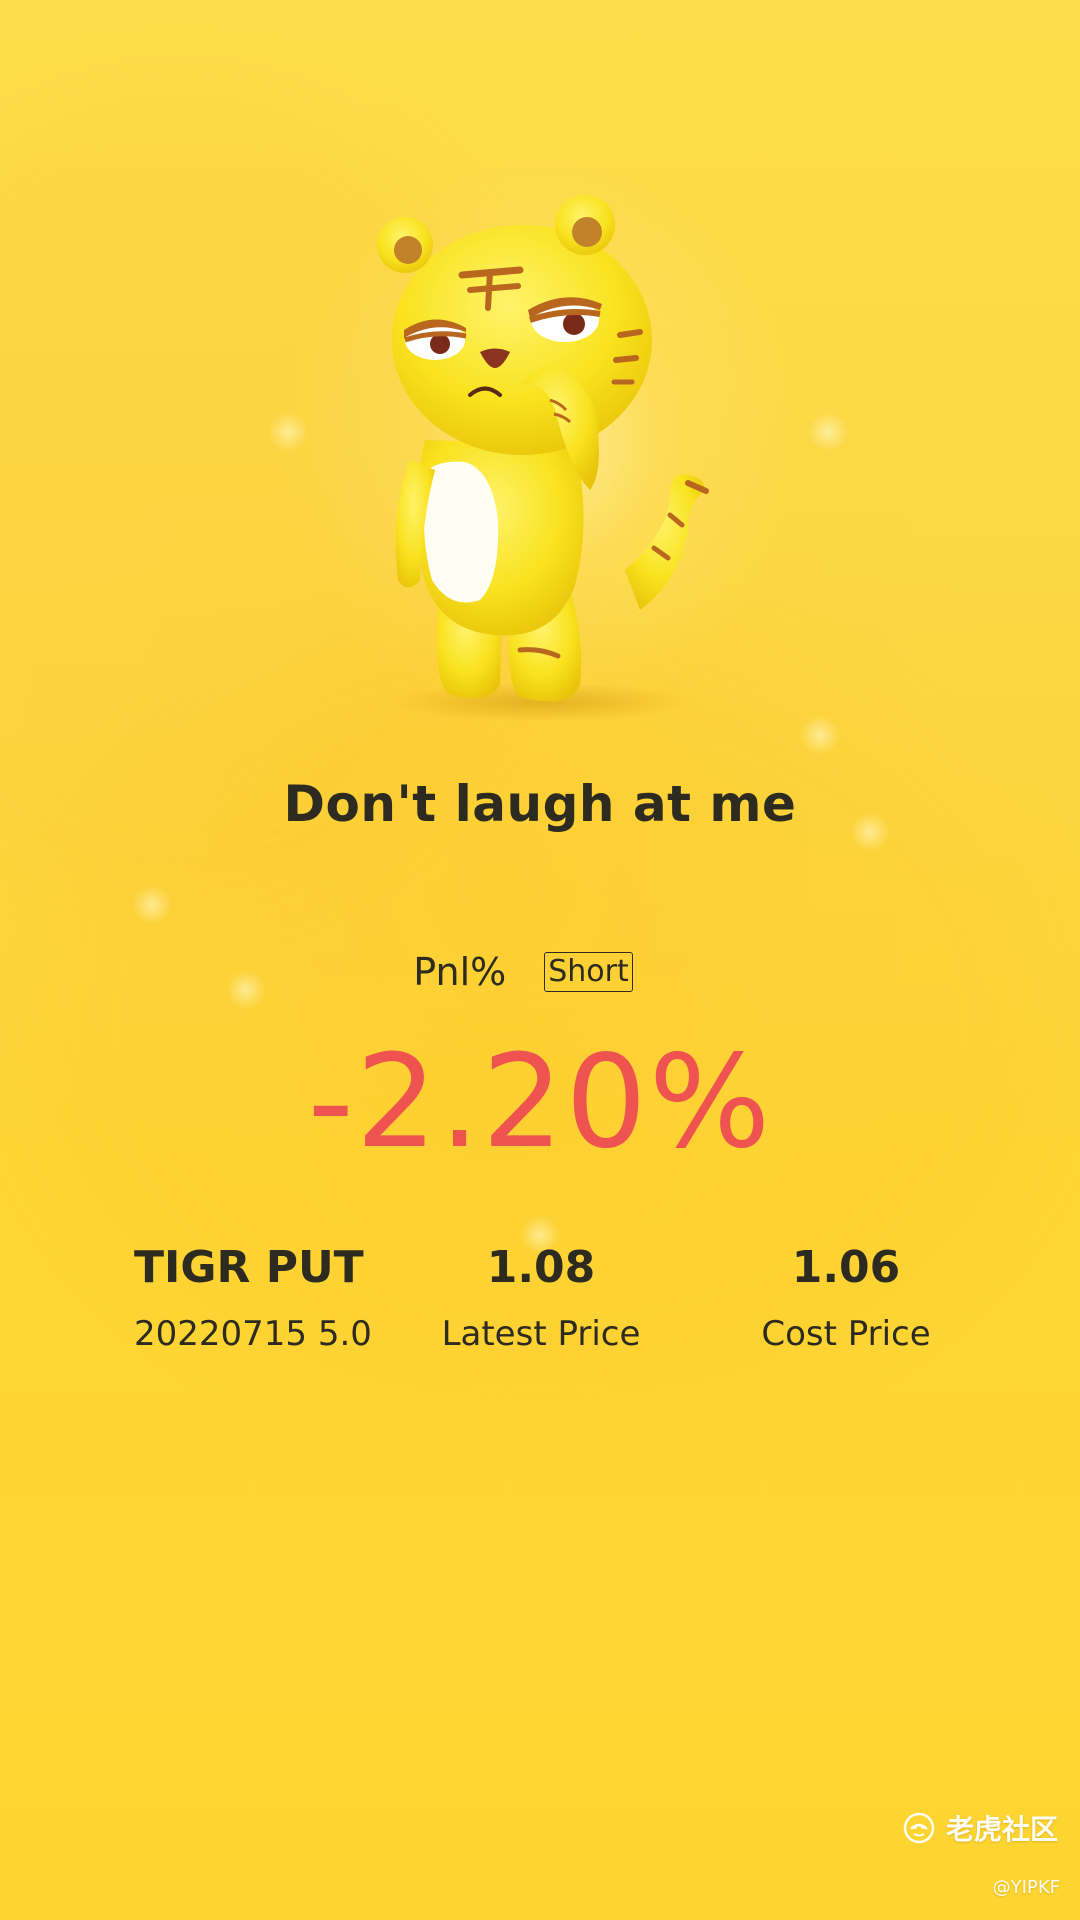 This screenshot has height=1920, width=1080. I want to click on watermark: 老虎社区, so click(980, 1828).